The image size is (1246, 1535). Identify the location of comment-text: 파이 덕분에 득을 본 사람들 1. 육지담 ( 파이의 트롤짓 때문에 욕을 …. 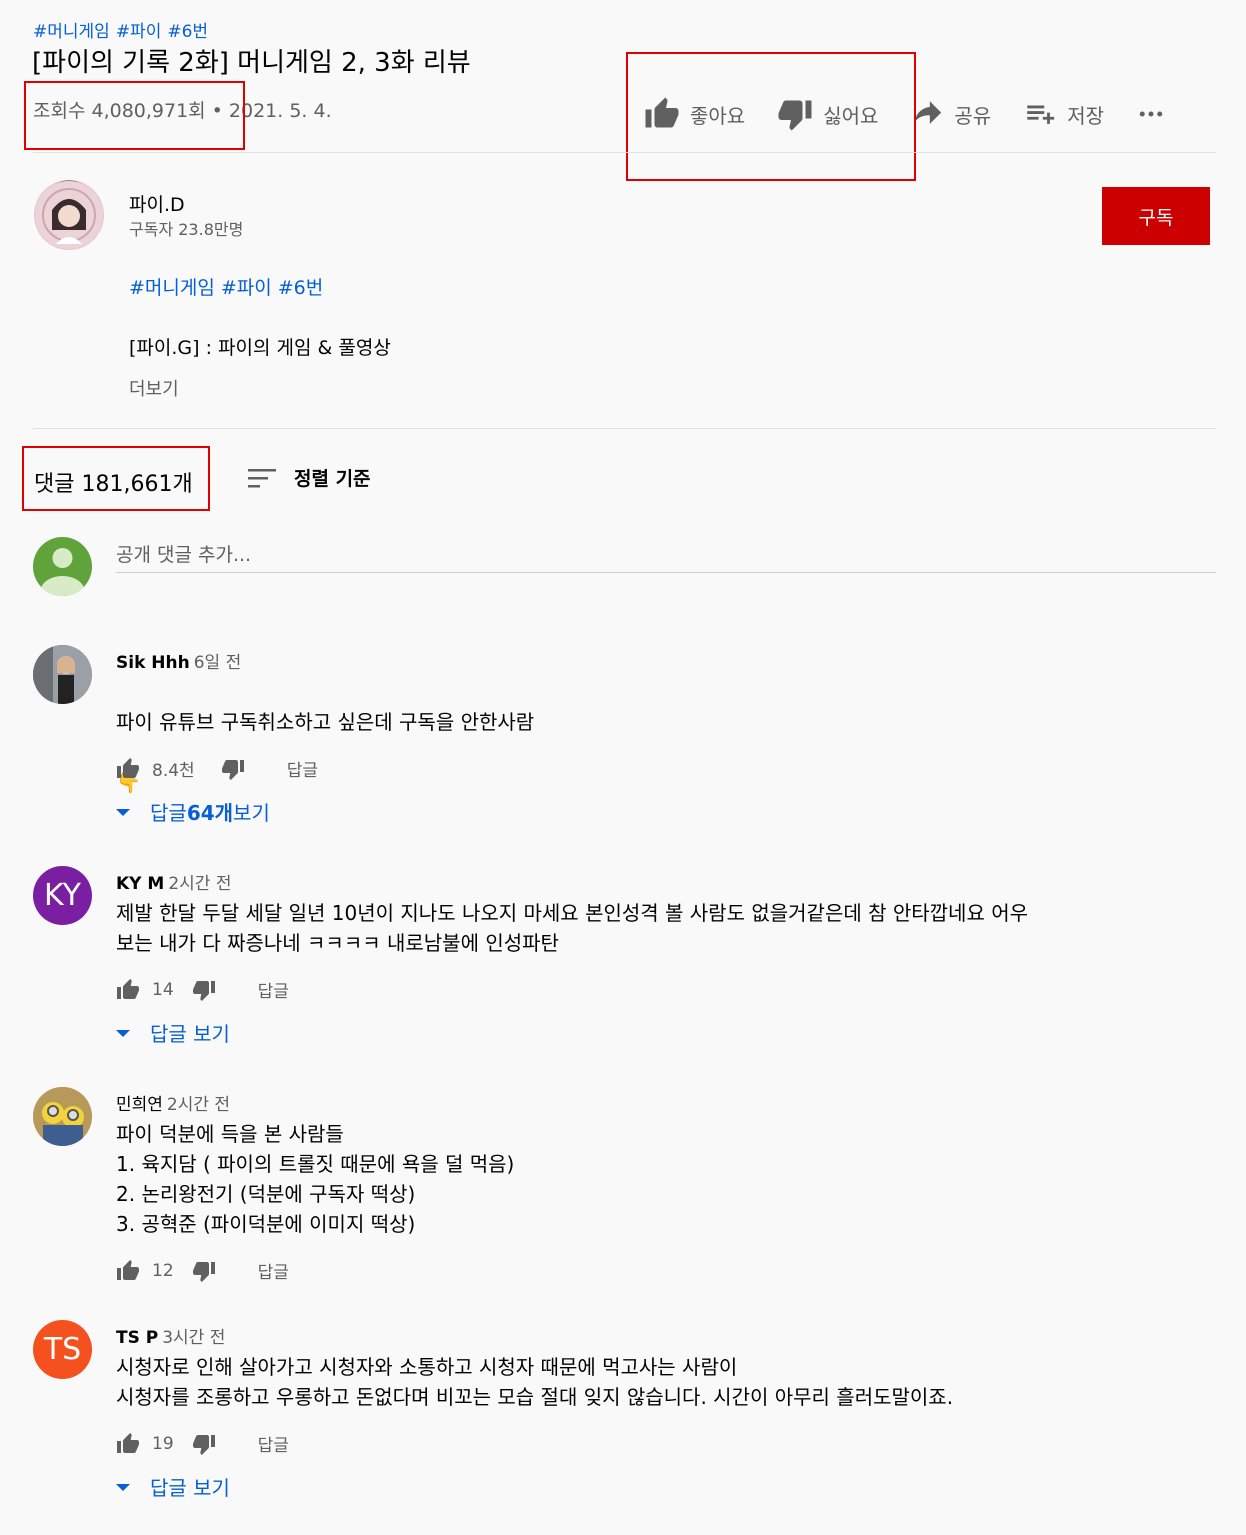
(315, 1179).